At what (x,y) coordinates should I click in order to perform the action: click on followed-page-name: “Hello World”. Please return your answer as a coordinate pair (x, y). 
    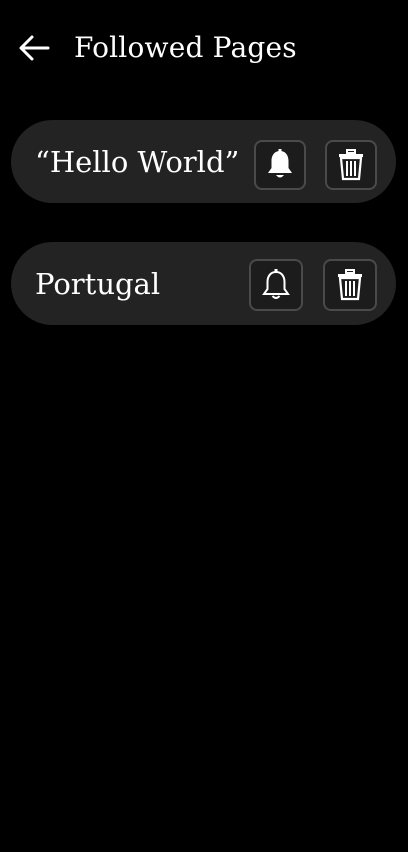
    Looking at the image, I should click on (137, 161).